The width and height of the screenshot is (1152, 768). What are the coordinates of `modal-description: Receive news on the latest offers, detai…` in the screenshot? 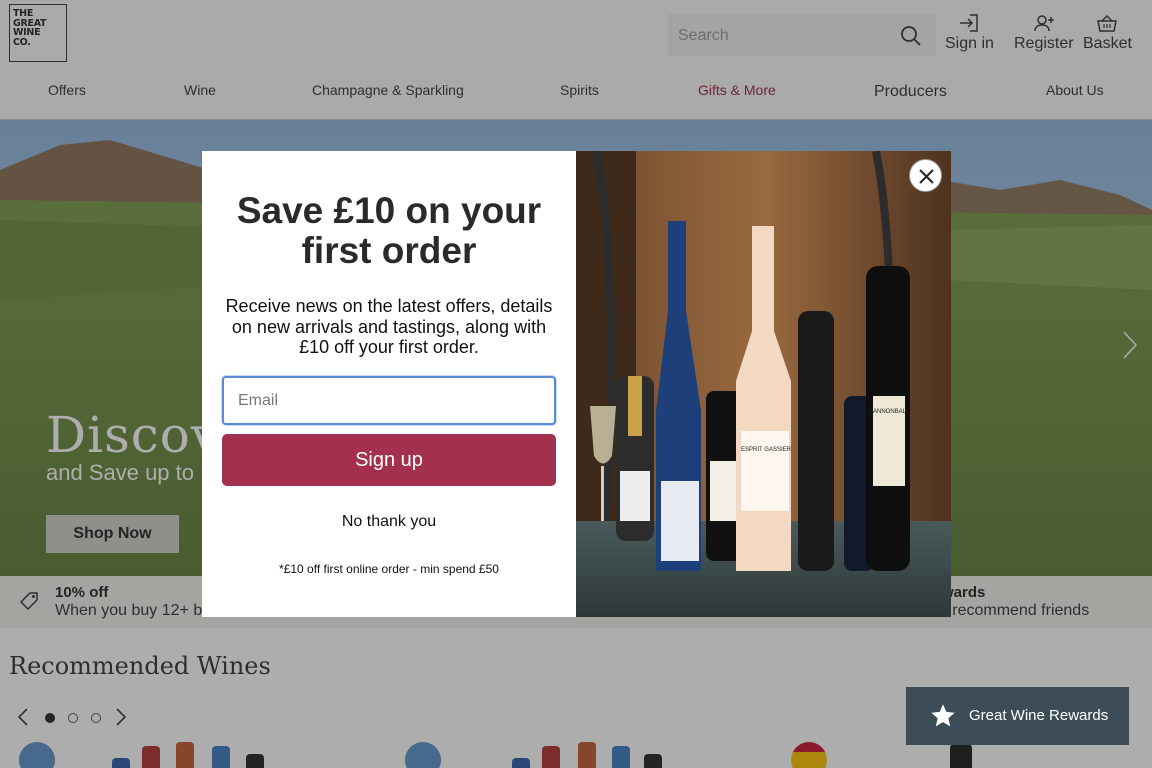 It's located at (389, 326).